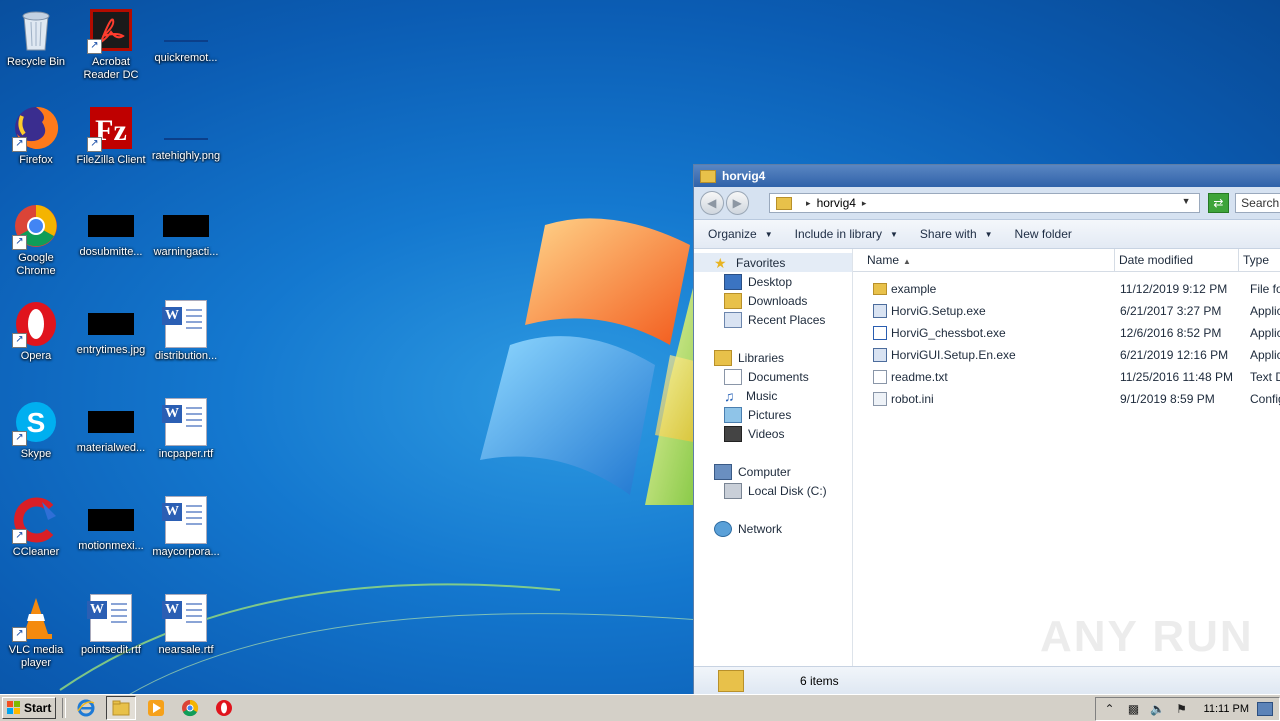 This screenshot has width=1280, height=721. Describe the element at coordinates (36, 133) in the screenshot. I see `desktop-icon-firefox: ↗ Firefox` at that location.